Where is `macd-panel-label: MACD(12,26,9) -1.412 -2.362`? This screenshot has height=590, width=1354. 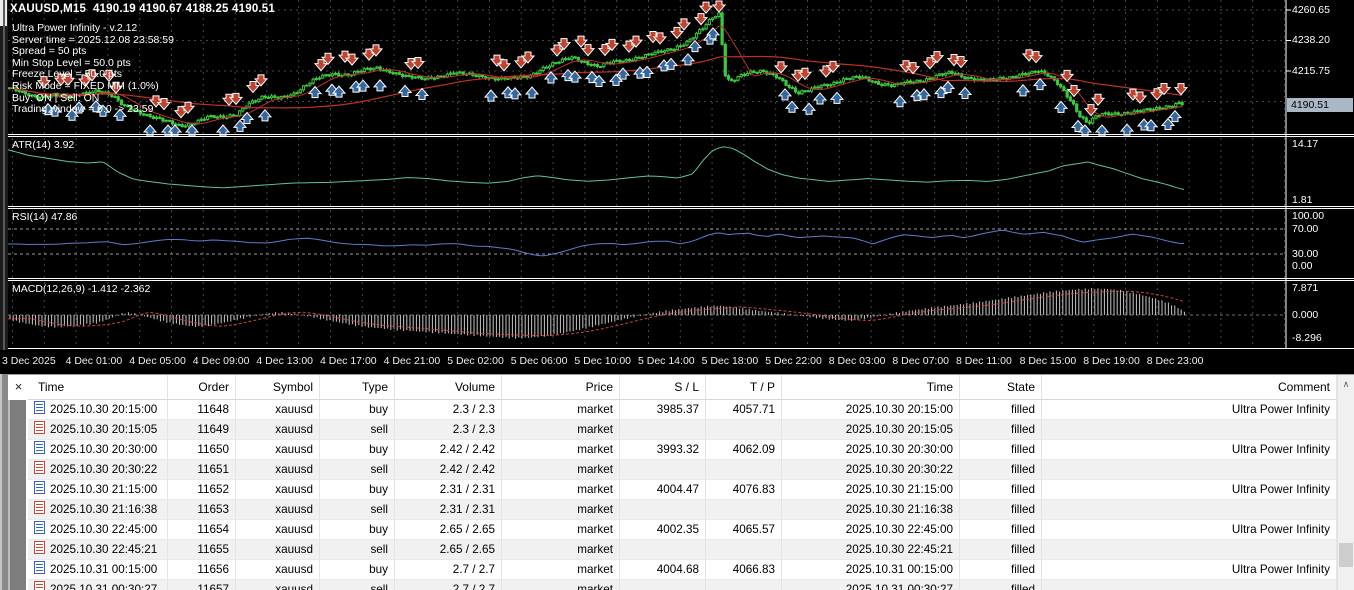
macd-panel-label: MACD(12,26,9) -1.412 -2.362 is located at coordinates (81, 289).